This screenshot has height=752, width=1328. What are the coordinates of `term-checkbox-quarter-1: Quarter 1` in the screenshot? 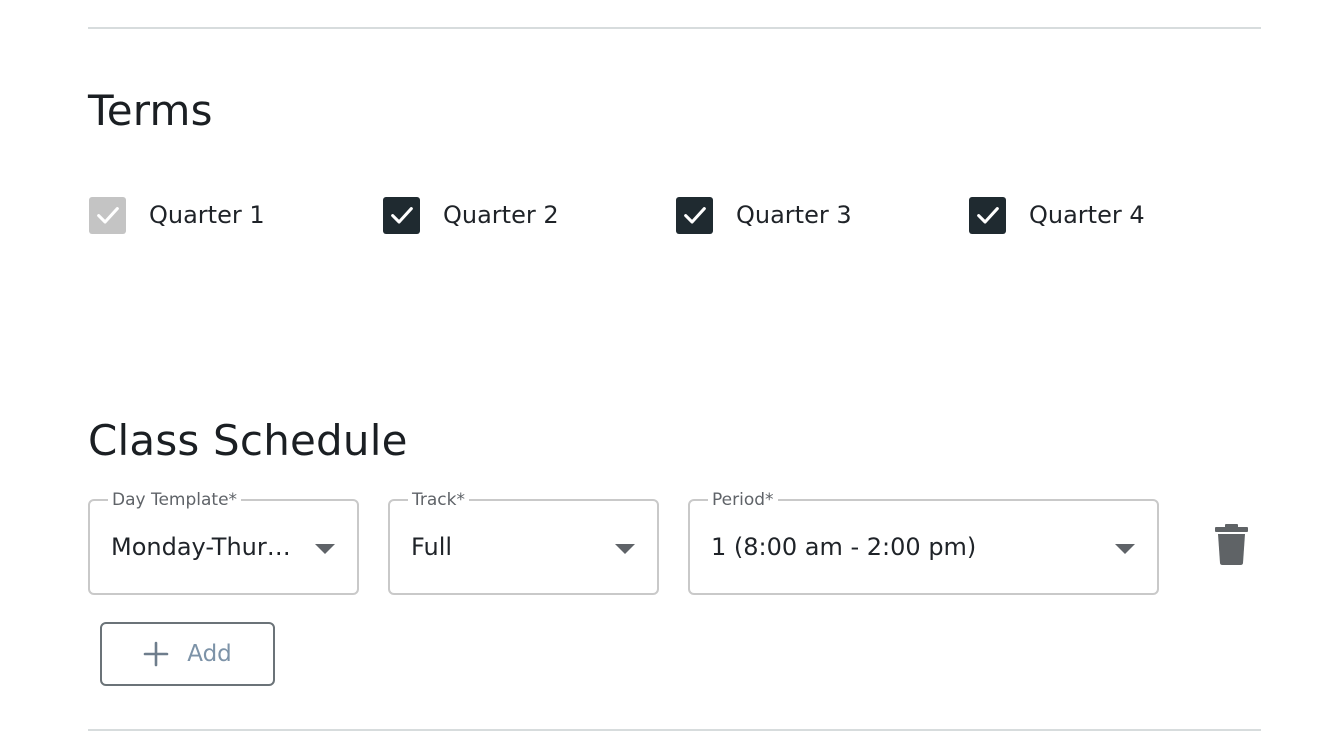 It's located at (177, 215).